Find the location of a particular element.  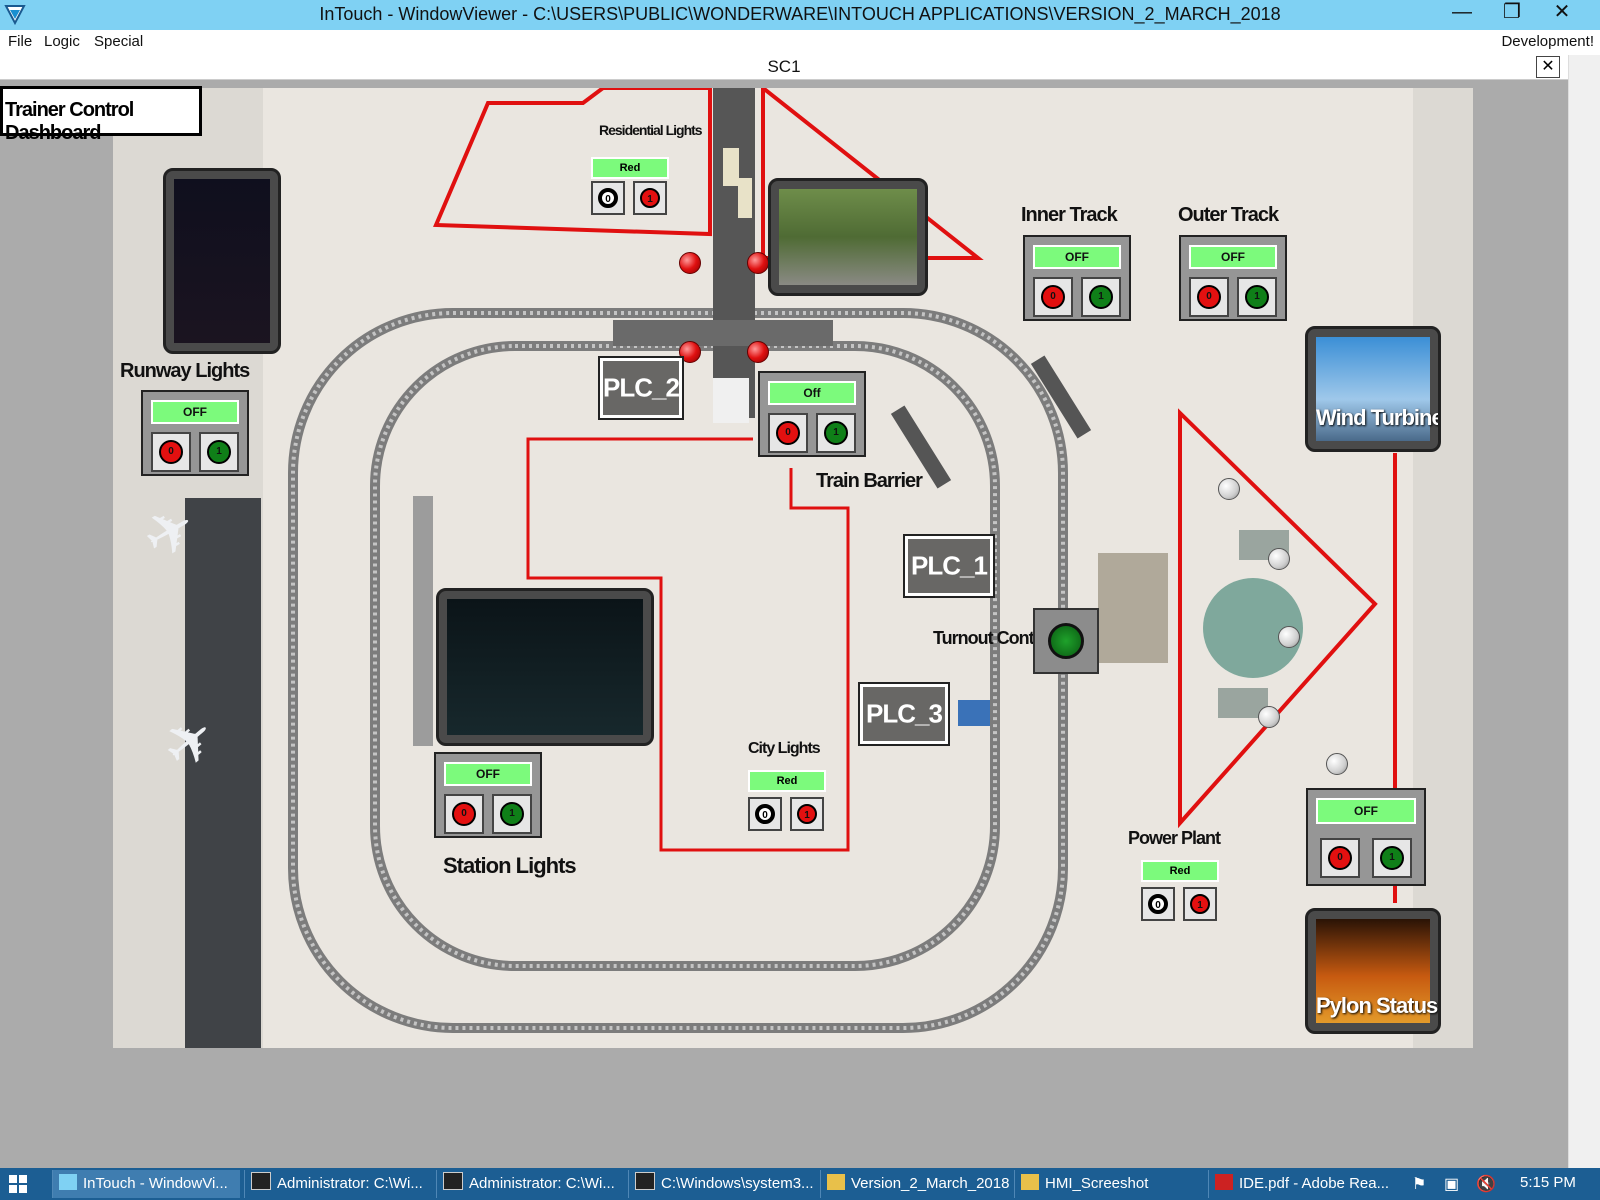

train-barrier-on-button: 1 is located at coordinates (836, 433).